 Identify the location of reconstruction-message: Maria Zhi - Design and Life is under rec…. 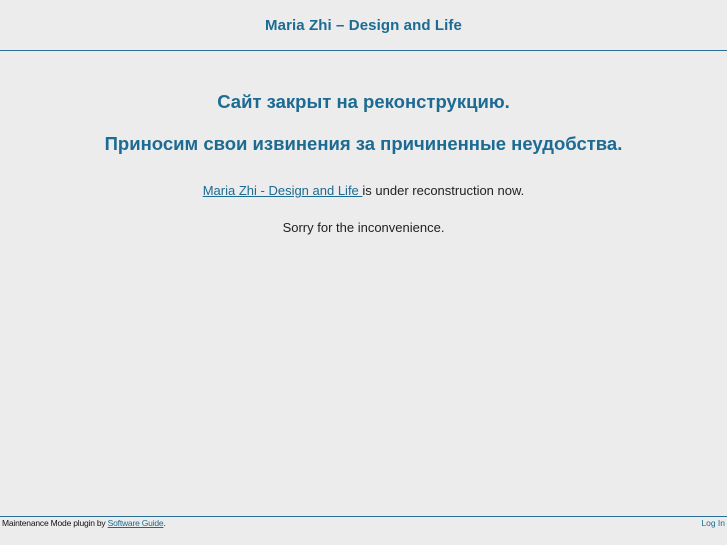
(363, 190).